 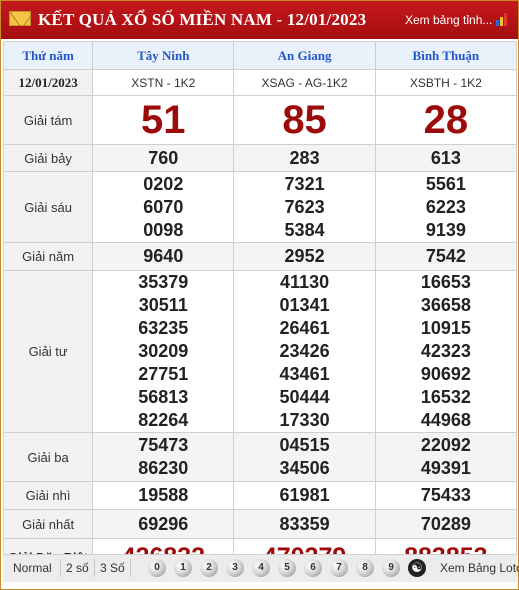 What do you see at coordinates (163, 229) in the screenshot?
I see `prize-number: 0098` at bounding box center [163, 229].